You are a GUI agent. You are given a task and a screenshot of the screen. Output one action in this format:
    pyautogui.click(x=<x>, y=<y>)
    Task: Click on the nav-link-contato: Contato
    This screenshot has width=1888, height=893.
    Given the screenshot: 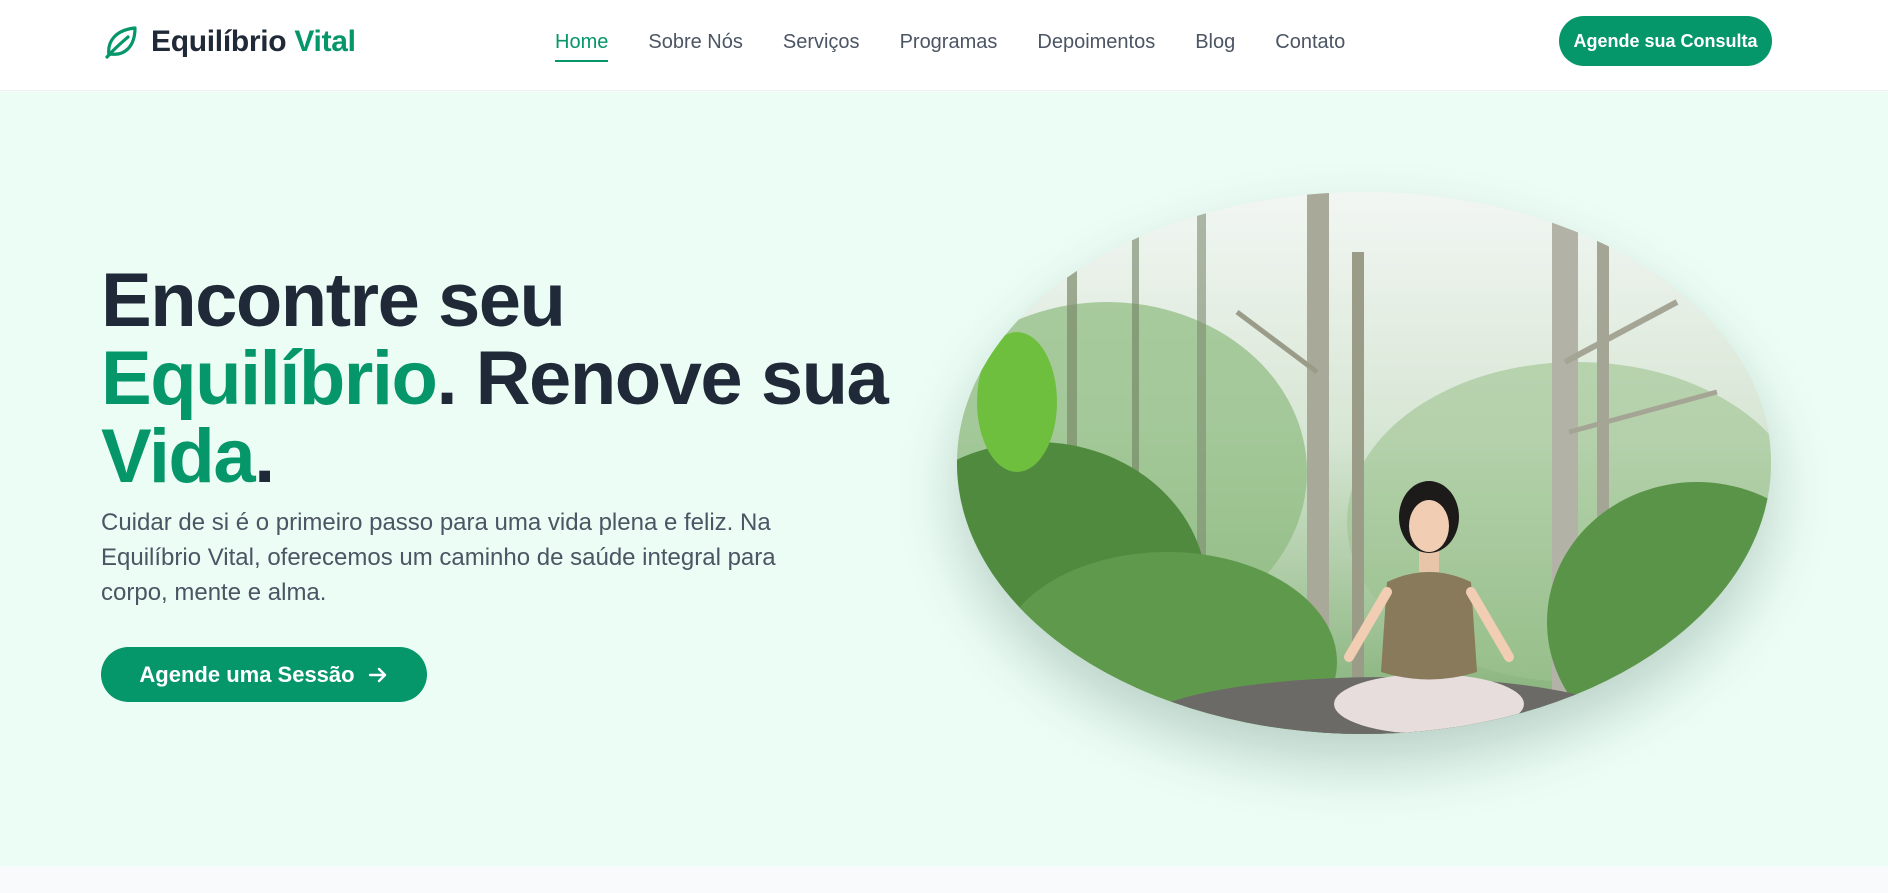 What is the action you would take?
    pyautogui.click(x=1310, y=45)
    